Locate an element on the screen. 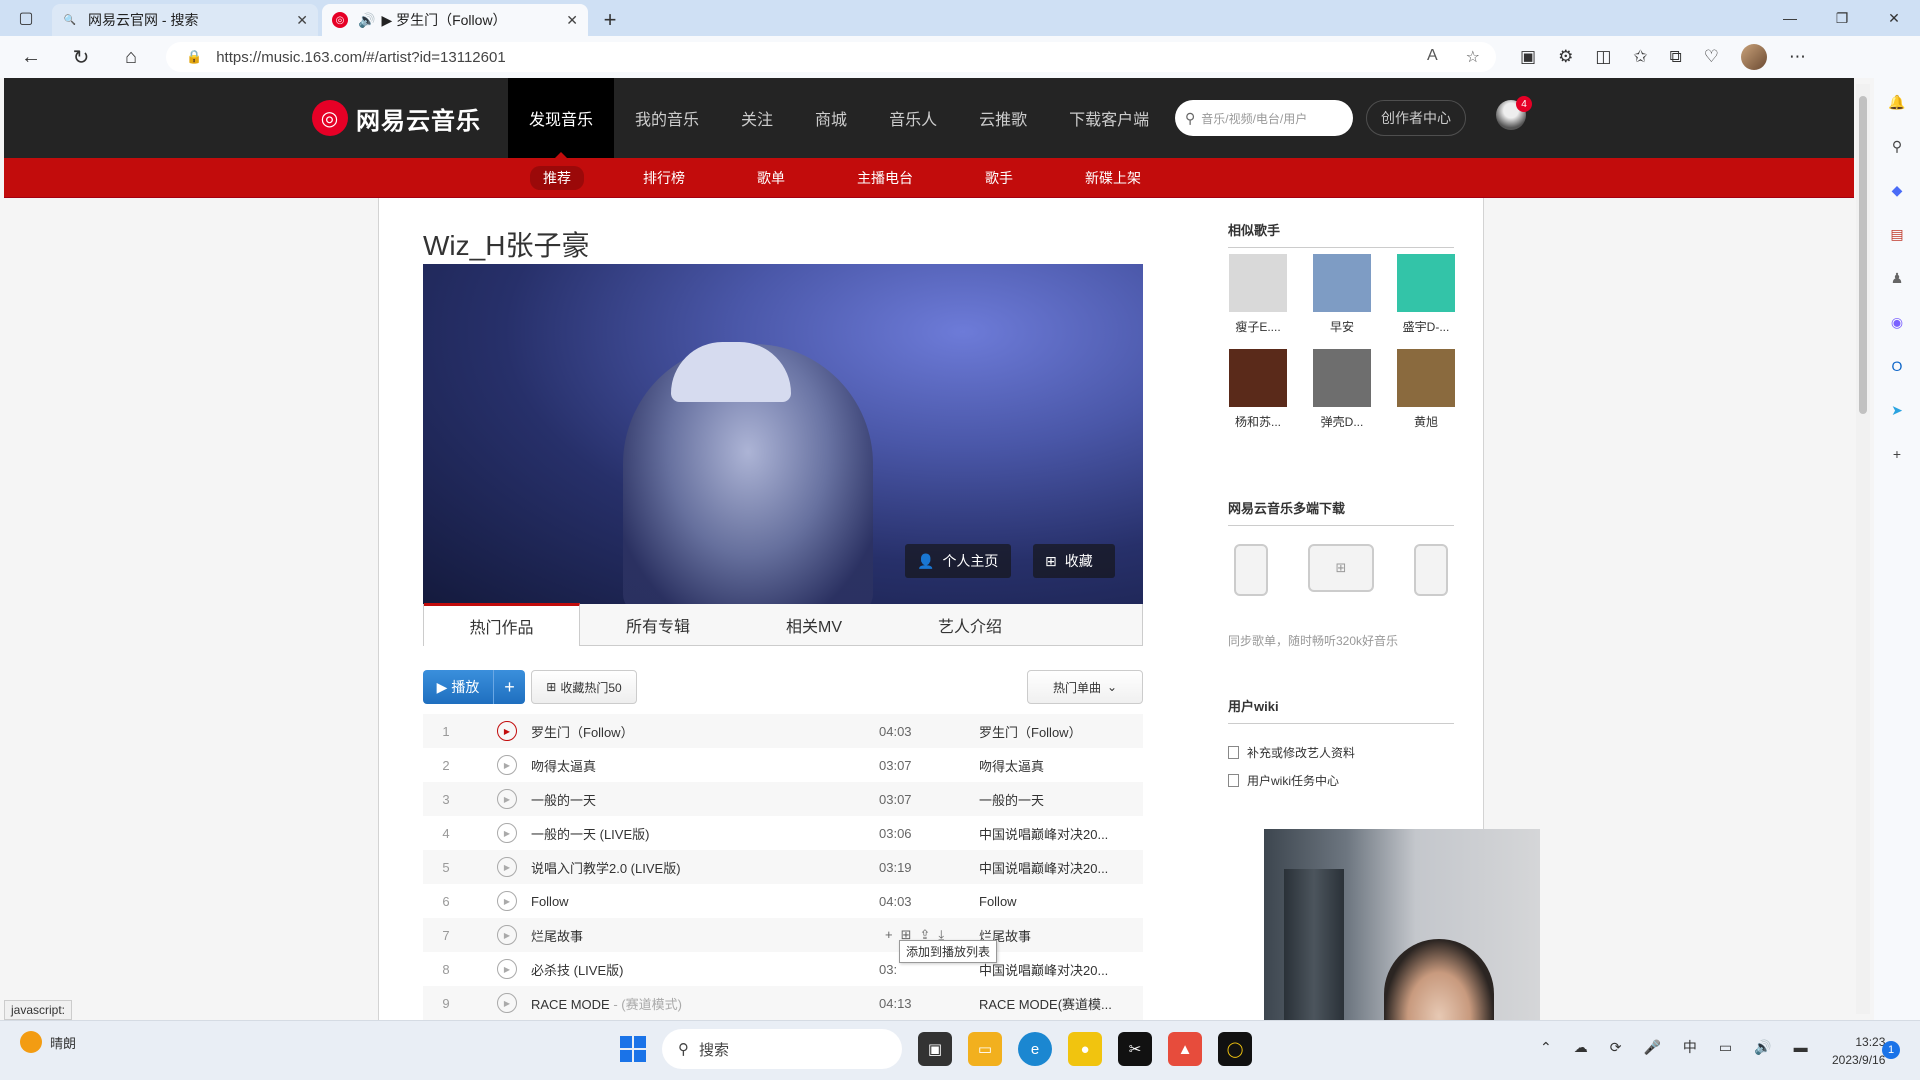 The height and width of the screenshot is (1080, 1920). maximize-icon: ❐ is located at coordinates (1842, 18).